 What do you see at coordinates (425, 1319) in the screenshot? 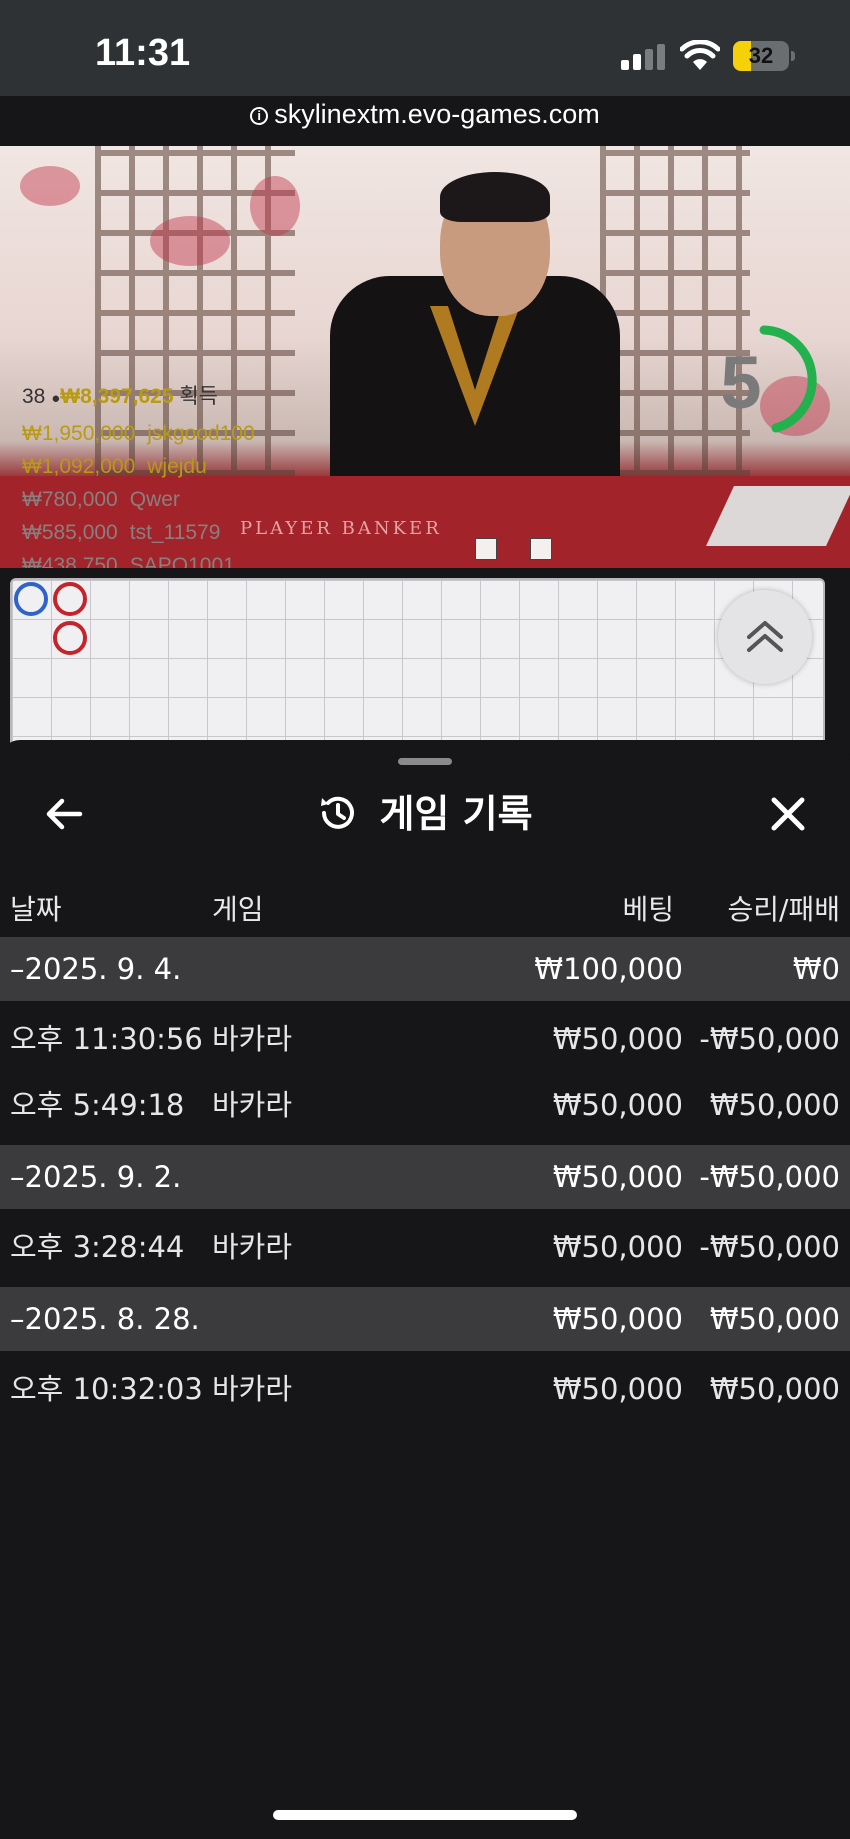
I see `date-group-row: –2025. 8. 28. ₩50,000 ₩50,000` at bounding box center [425, 1319].